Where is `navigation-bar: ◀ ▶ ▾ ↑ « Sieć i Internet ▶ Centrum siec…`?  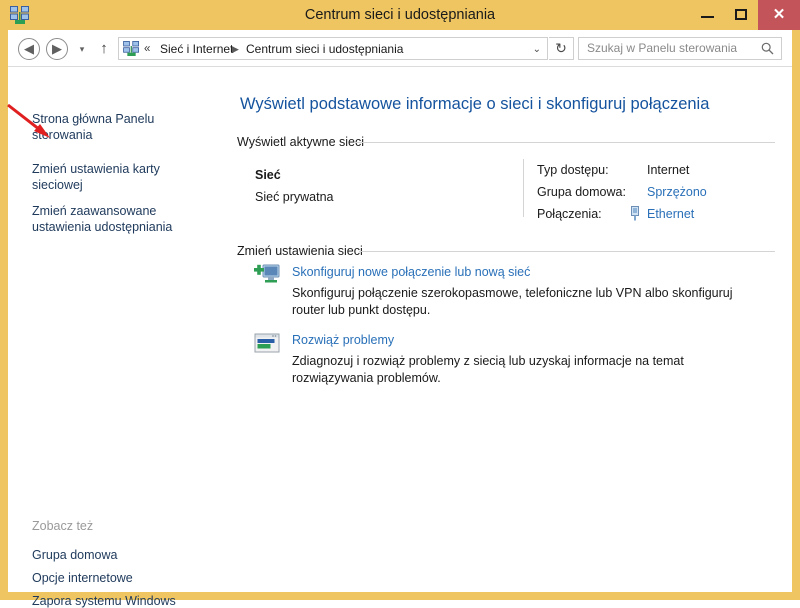
navigation-bar: ◀ ▶ ▾ ↑ « Sieć i Internet ▶ Centrum siec… is located at coordinates (400, 48).